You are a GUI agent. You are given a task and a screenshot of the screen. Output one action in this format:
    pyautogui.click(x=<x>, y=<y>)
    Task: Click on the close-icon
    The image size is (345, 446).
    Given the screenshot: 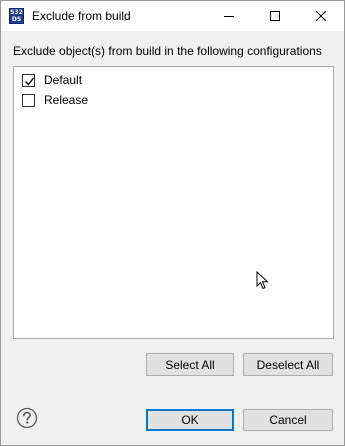 What is the action you would take?
    pyautogui.click(x=321, y=16)
    